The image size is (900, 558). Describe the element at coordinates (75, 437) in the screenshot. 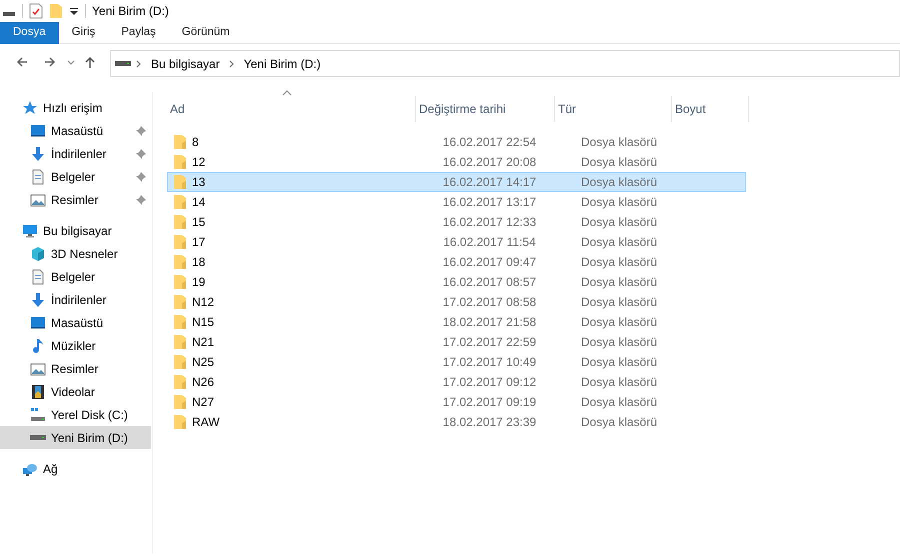

I see `sidebar-item: Yeni Birim (D:)` at that location.